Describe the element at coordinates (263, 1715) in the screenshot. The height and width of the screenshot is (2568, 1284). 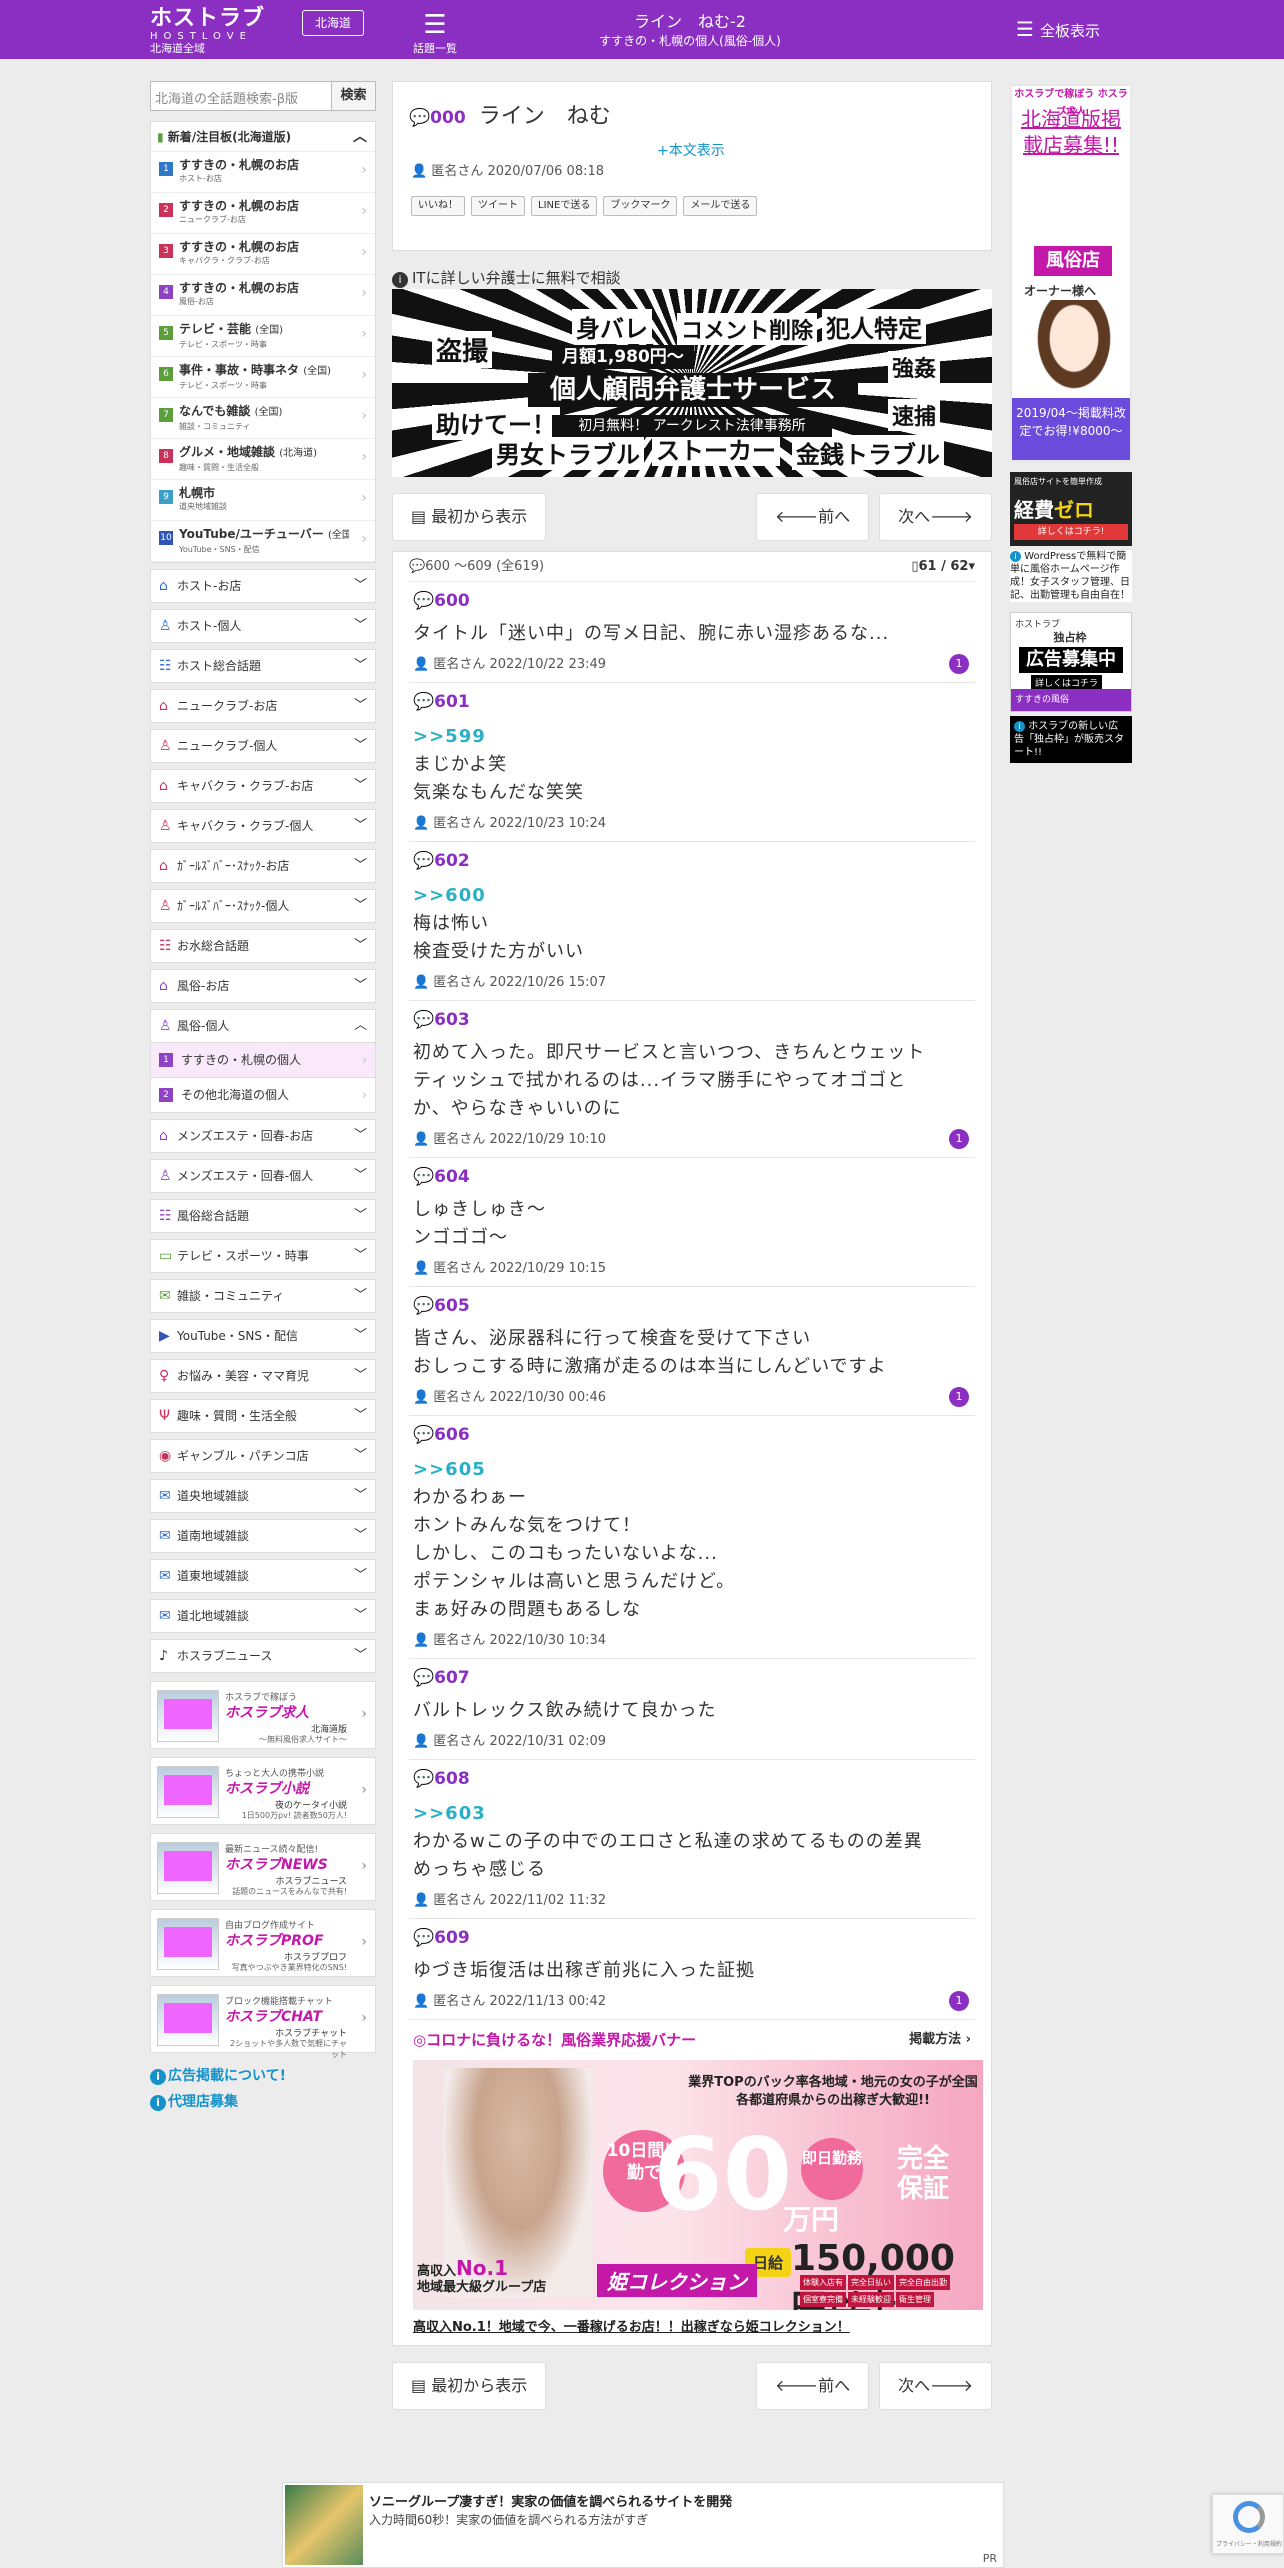
I see `service-banner: ホスラブで稼ぼう ホスラブ求人 北海道版 〜無料風俗求人サイト〜 ›` at that location.